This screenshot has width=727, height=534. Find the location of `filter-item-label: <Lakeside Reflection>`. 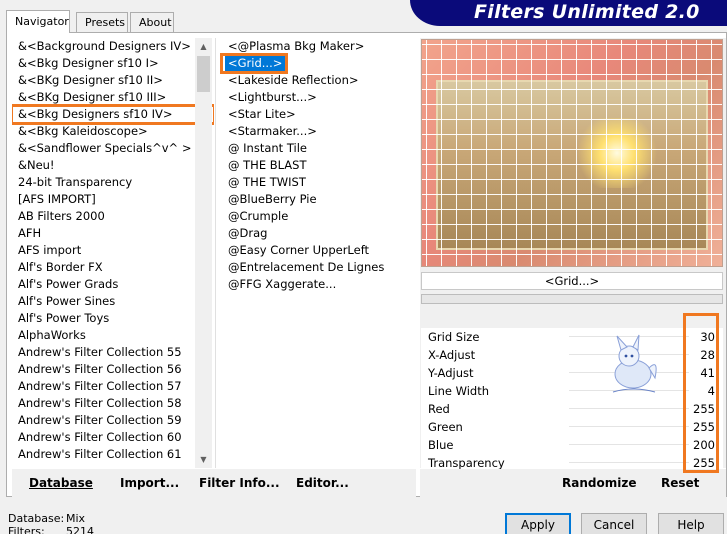

filter-item-label: <Lakeside Reflection> is located at coordinates (293, 80).